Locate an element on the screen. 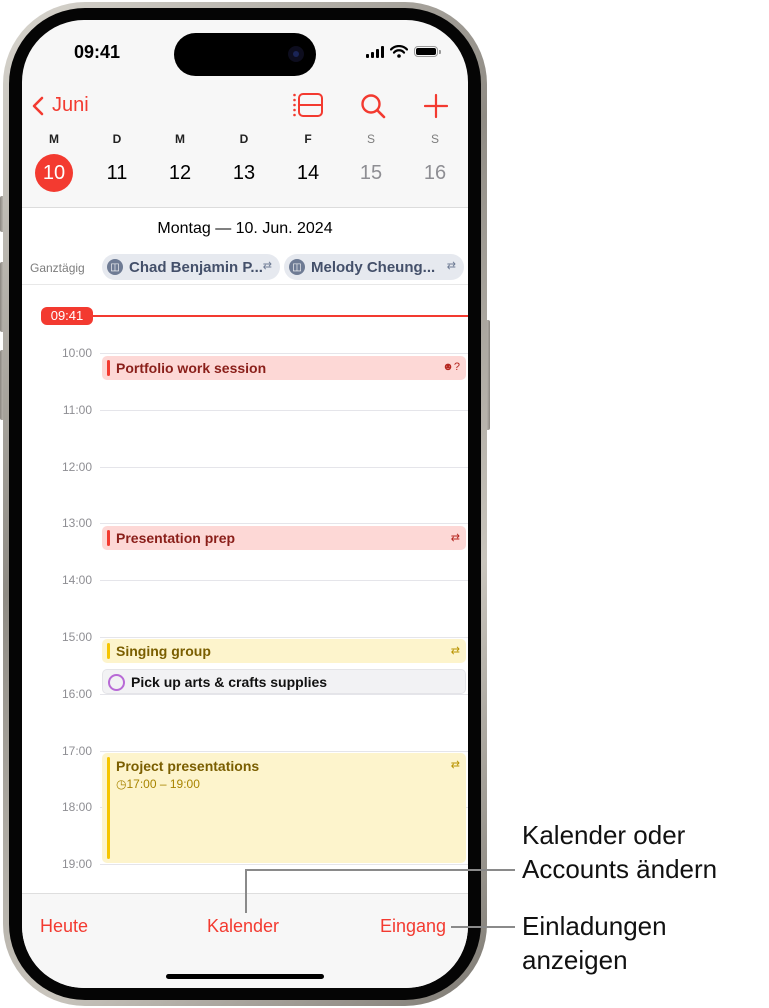  week-day-14: F 14 is located at coordinates (308, 162).